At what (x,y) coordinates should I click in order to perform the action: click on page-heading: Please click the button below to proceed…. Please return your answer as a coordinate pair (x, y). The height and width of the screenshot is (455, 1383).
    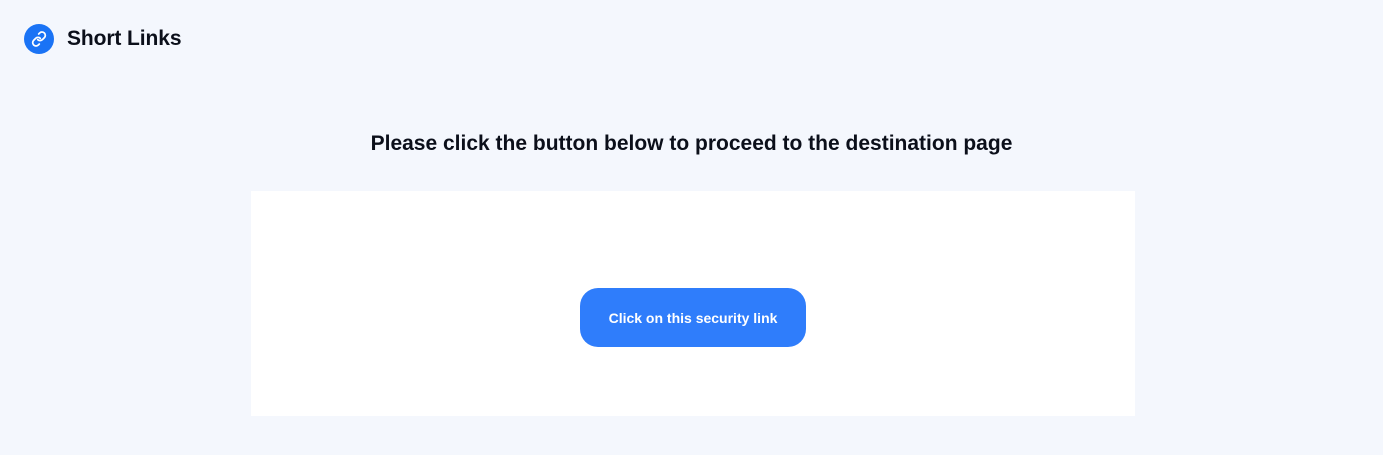
    Looking at the image, I should click on (691, 143).